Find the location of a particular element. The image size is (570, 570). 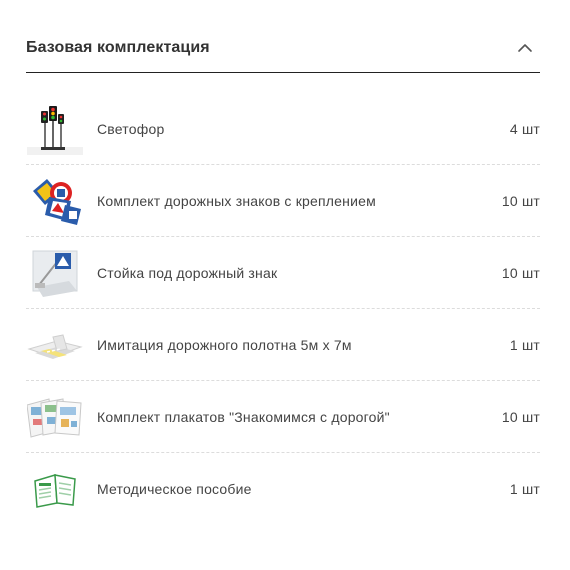

chevron-up-icon is located at coordinates (525, 48).